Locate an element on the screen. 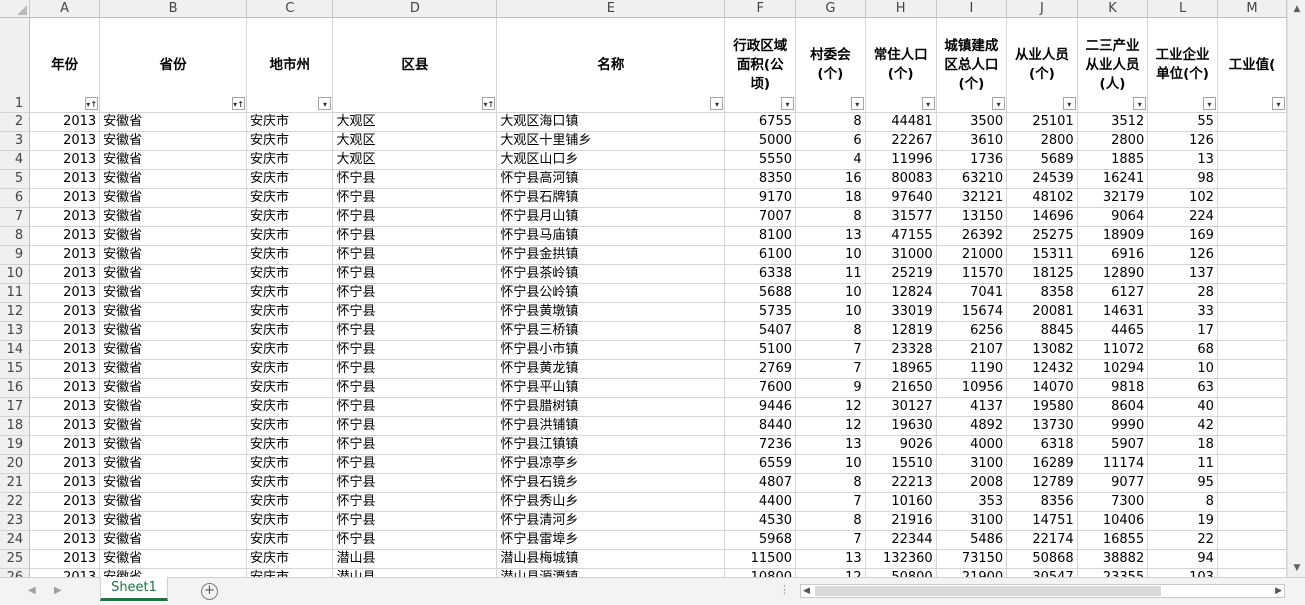 This screenshot has width=1305, height=605. cell-d: 潜山县 is located at coordinates (415, 559).